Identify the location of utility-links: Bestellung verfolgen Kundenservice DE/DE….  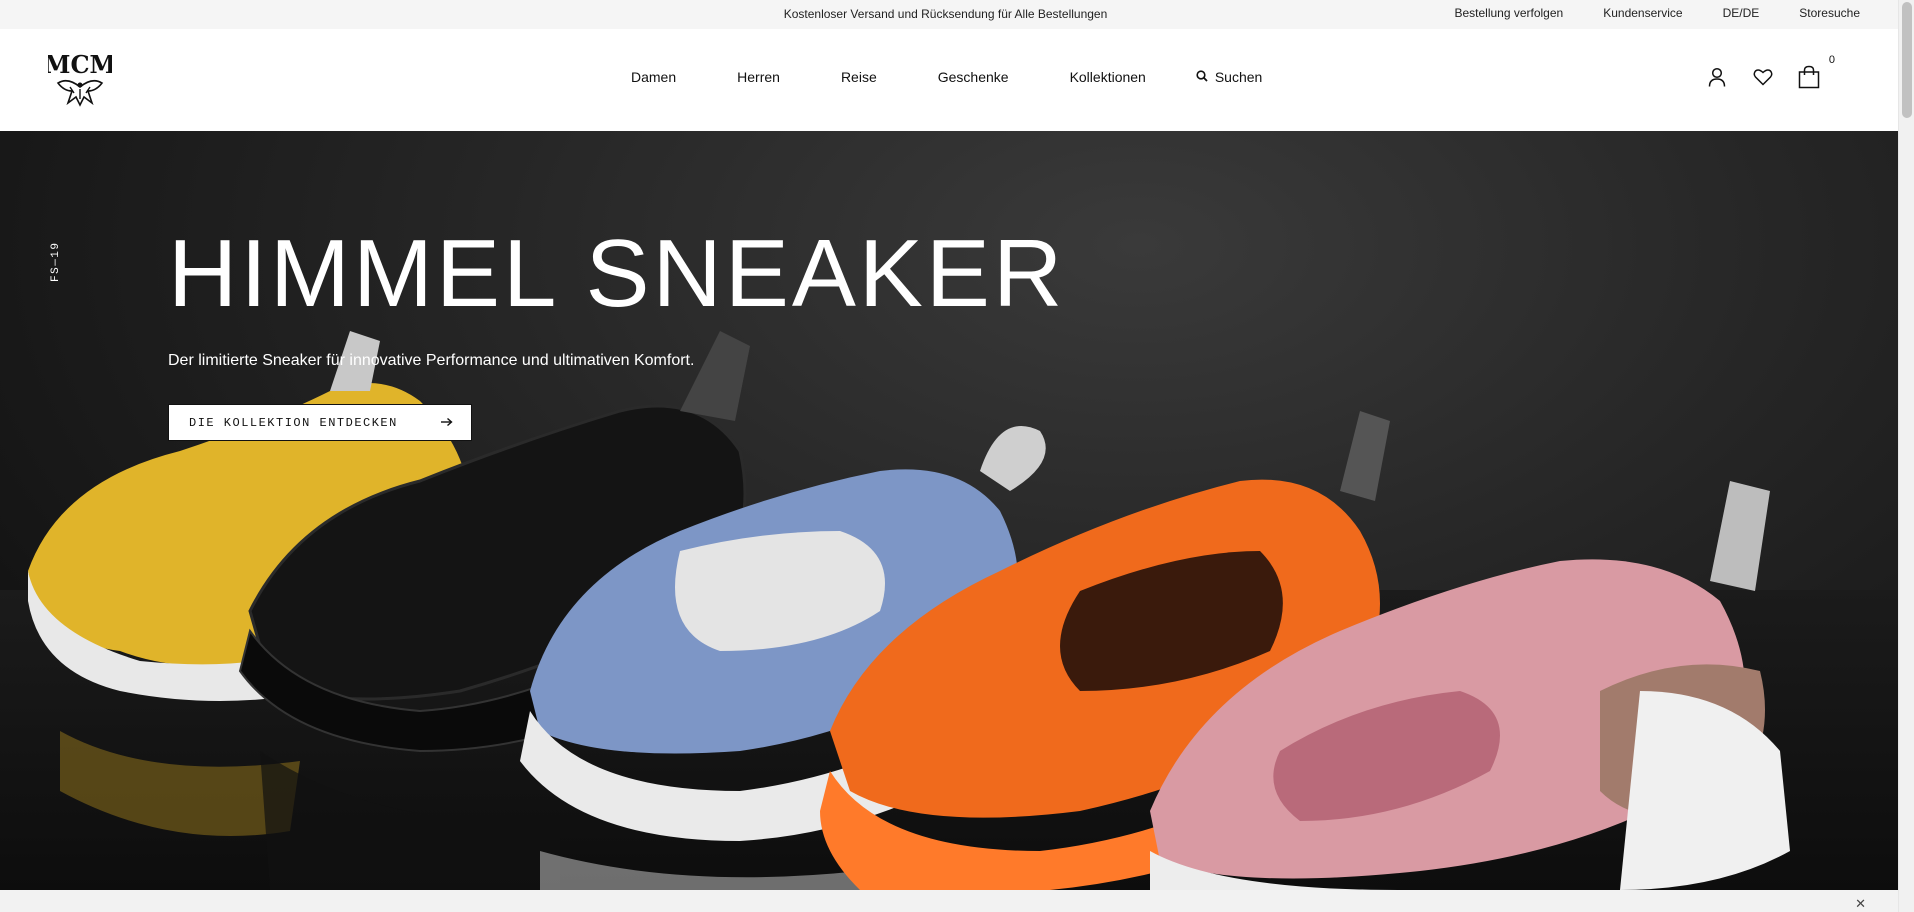
(1657, 13).